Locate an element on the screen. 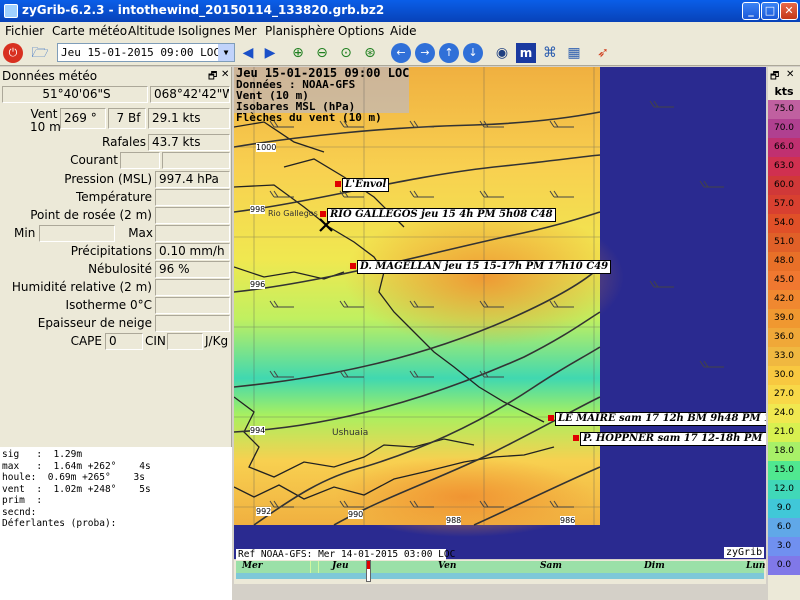  menu-options: Options is located at coordinates (361, 31).